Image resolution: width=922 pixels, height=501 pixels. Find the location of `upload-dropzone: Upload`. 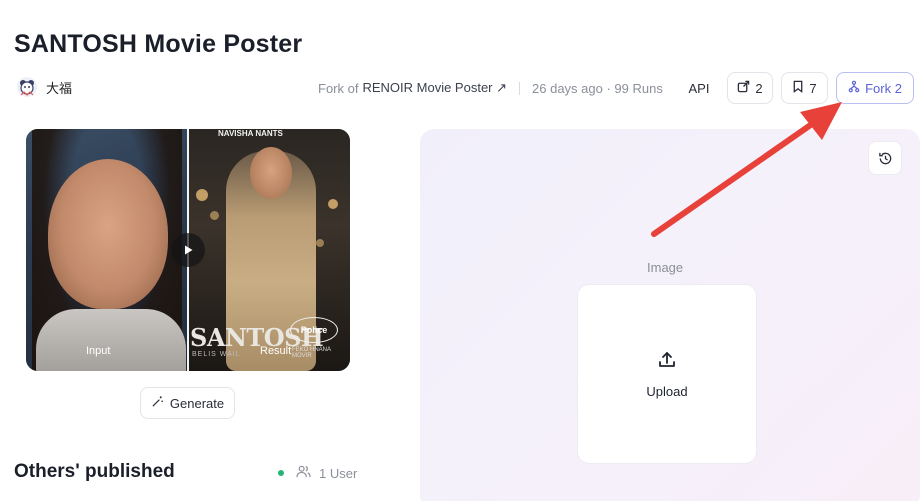

upload-dropzone: Upload is located at coordinates (667, 374).